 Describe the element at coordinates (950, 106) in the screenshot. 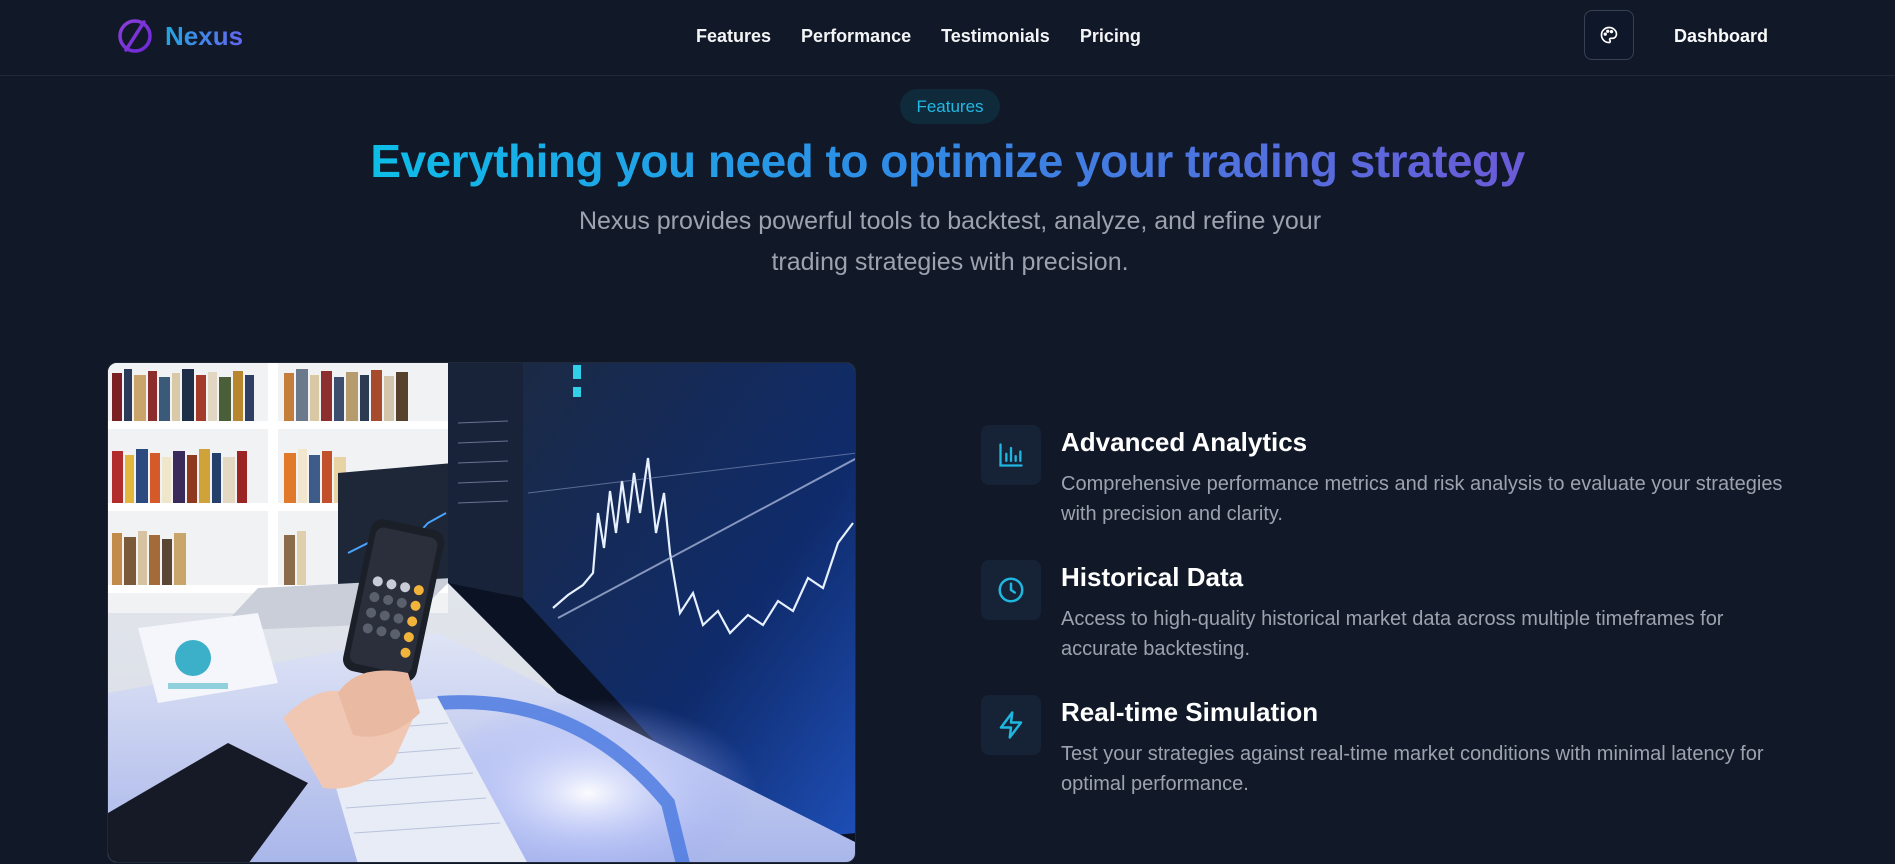

I see `section-badge: Features` at that location.